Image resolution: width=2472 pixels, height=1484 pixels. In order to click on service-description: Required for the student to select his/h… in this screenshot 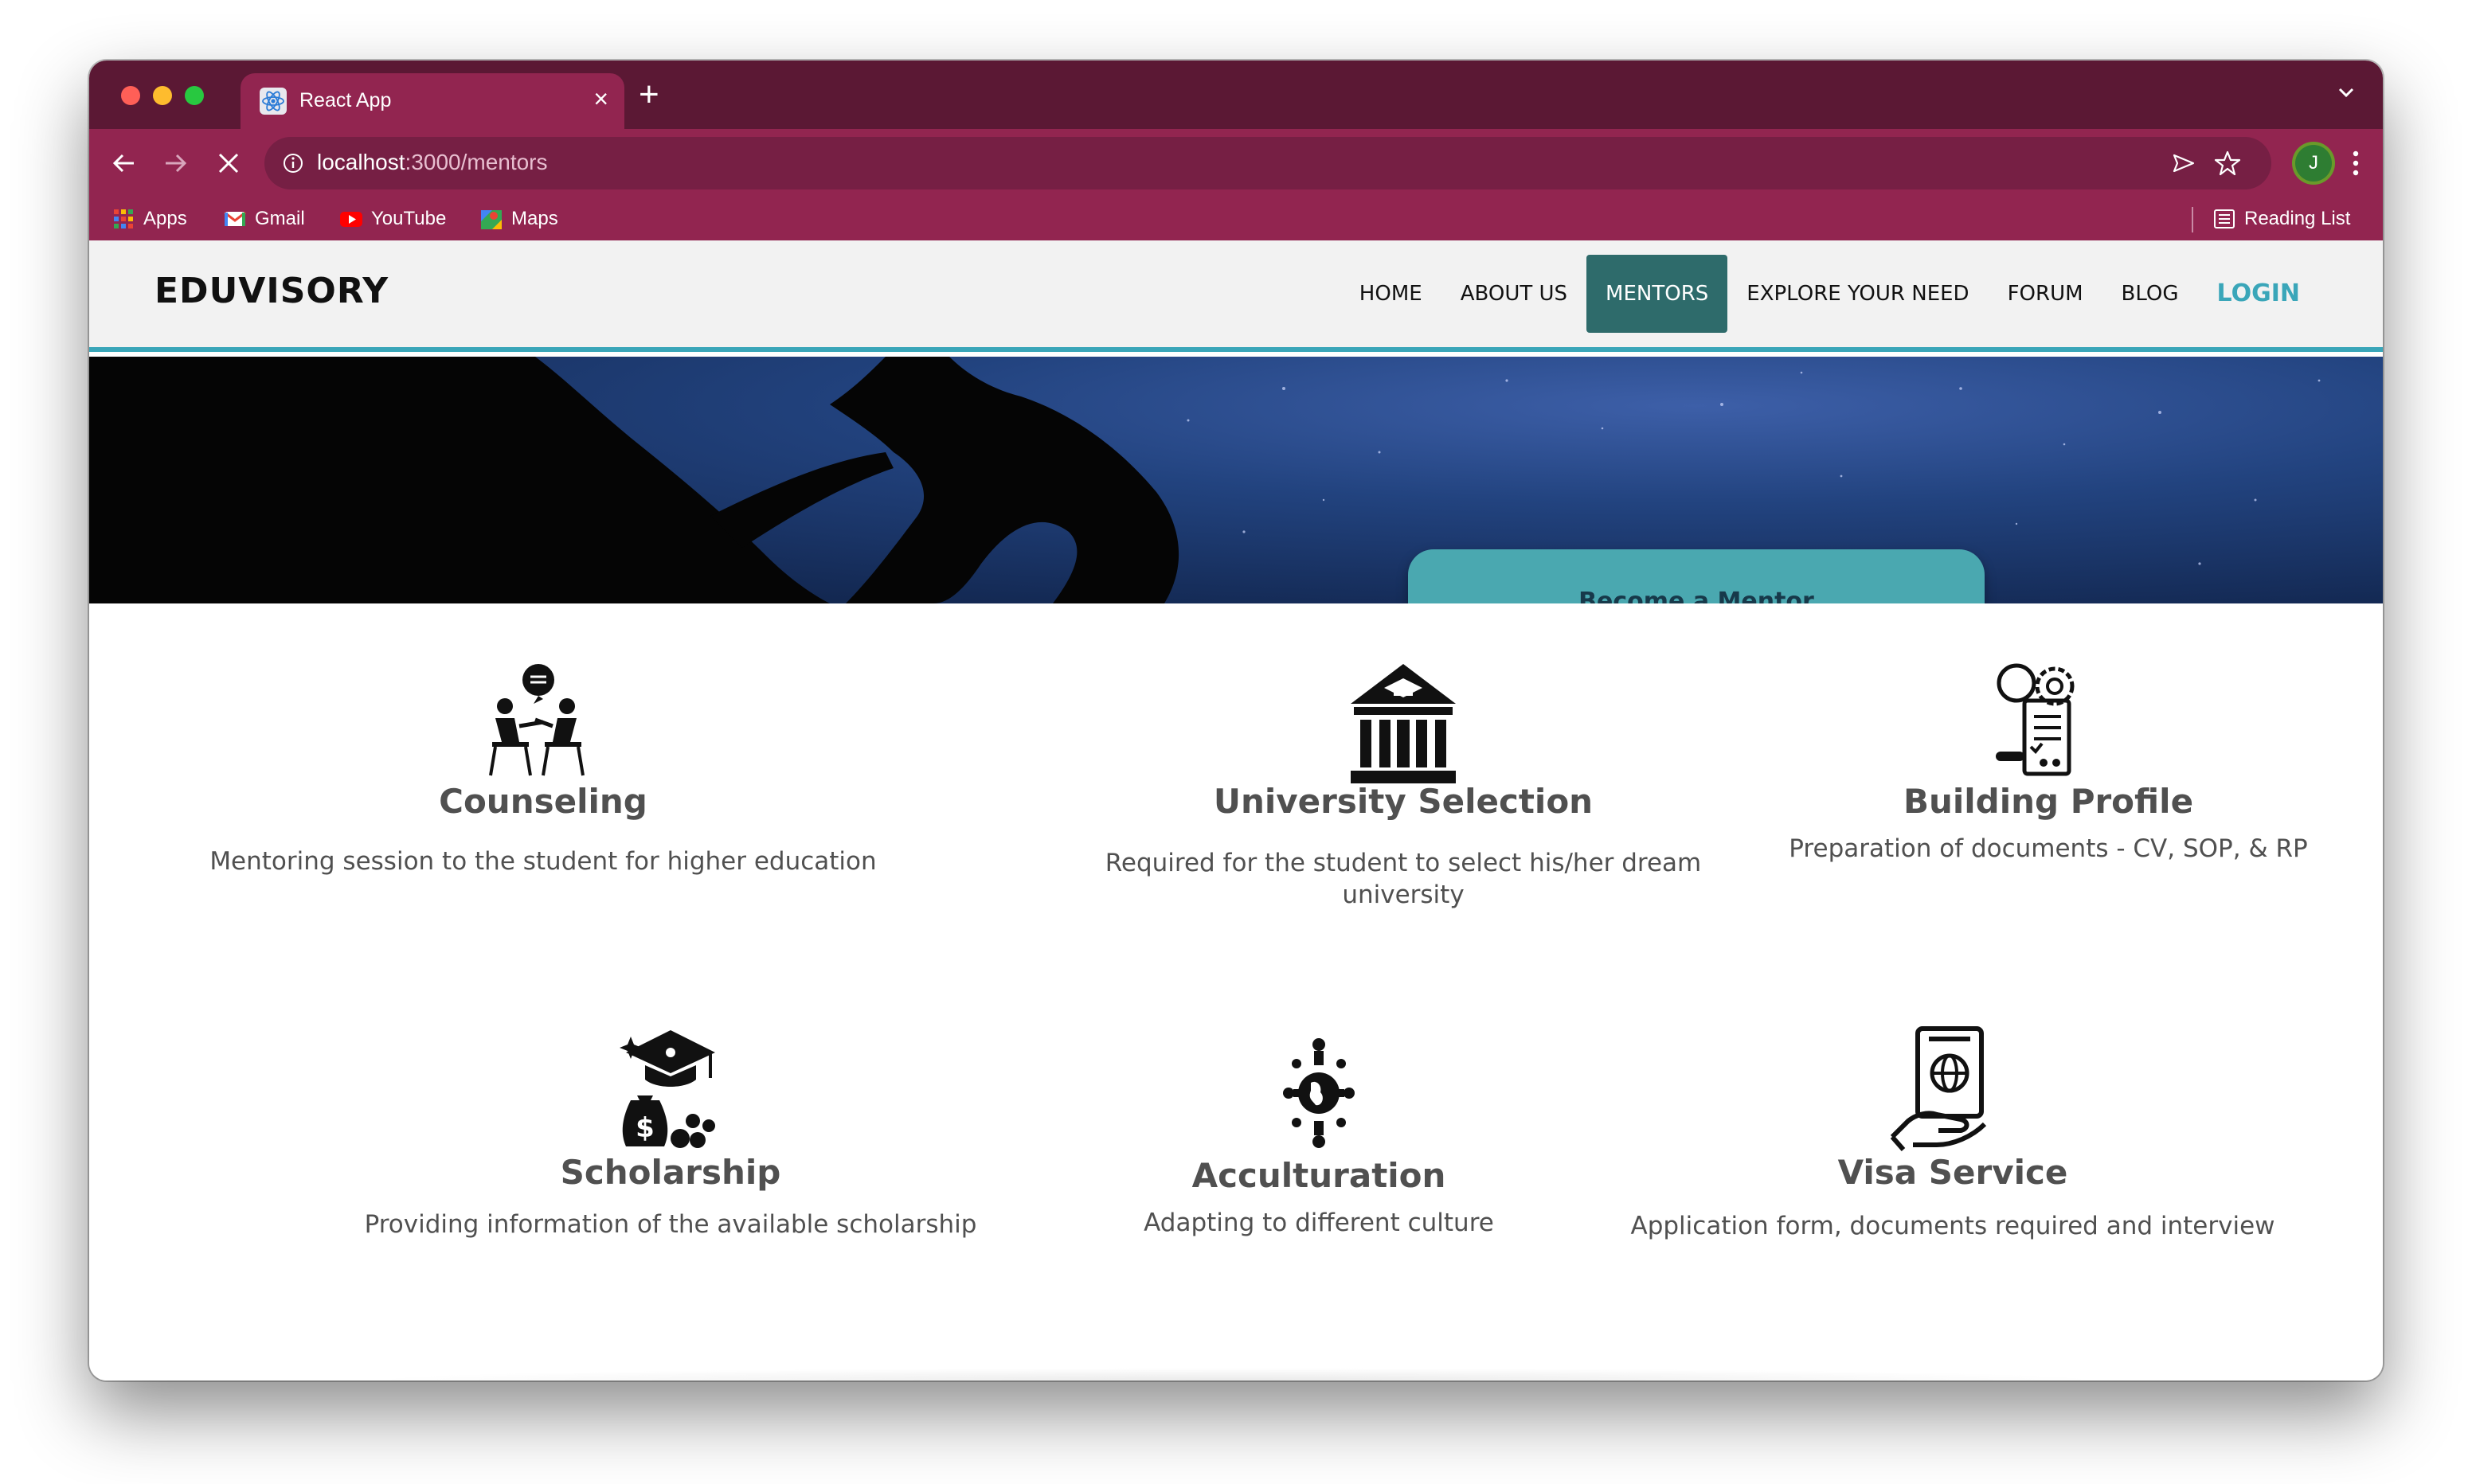, I will do `click(1403, 879)`.